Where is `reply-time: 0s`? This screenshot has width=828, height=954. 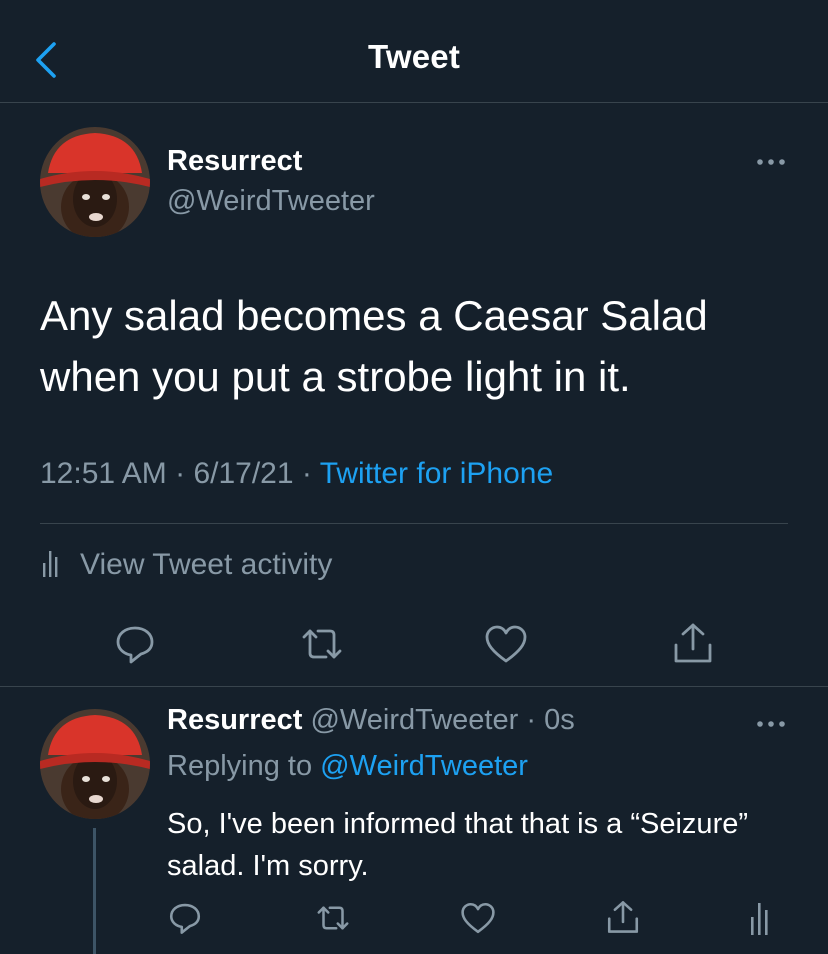
reply-time: 0s is located at coordinates (559, 720).